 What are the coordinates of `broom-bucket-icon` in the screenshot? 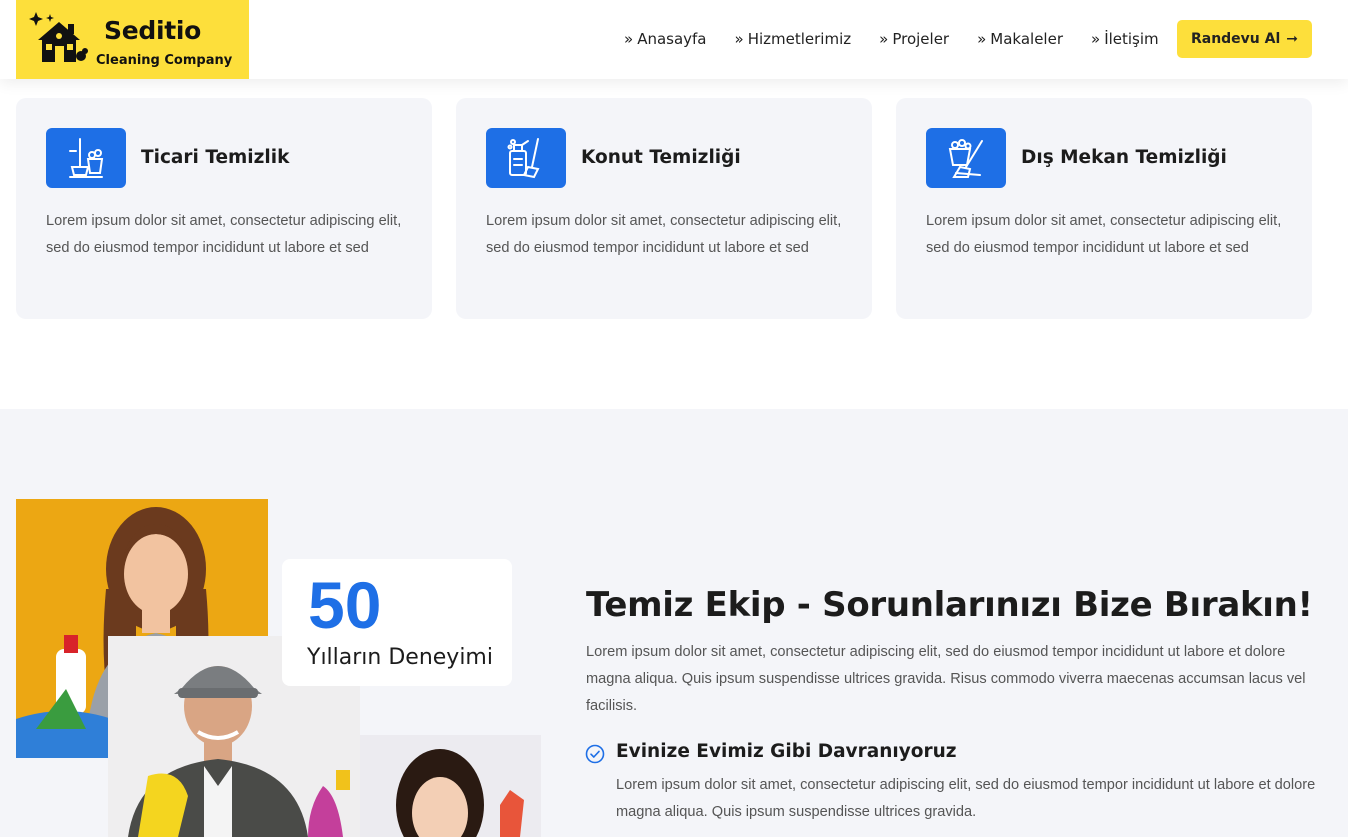 It's located at (966, 158).